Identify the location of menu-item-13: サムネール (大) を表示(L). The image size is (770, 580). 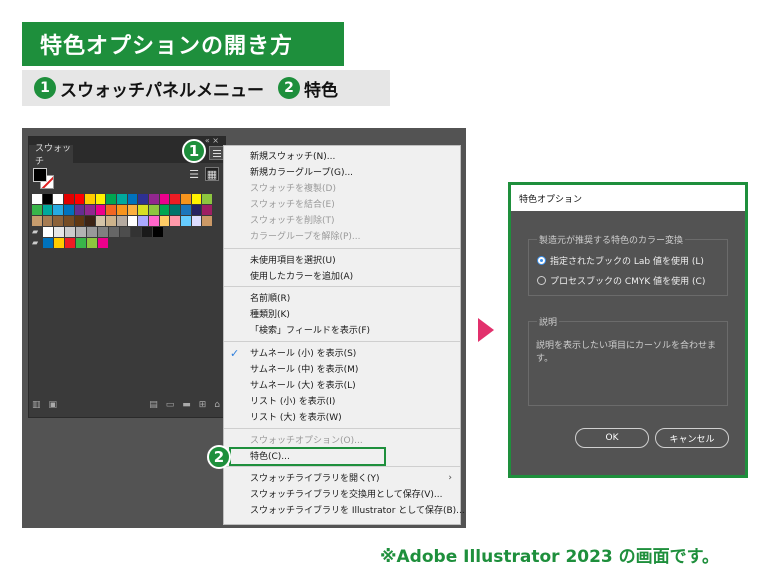
(303, 386).